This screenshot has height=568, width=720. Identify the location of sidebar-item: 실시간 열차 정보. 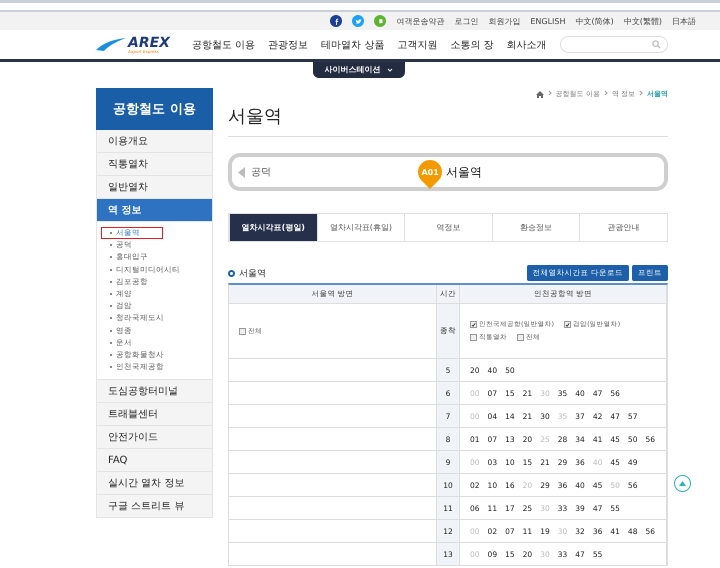
(154, 484).